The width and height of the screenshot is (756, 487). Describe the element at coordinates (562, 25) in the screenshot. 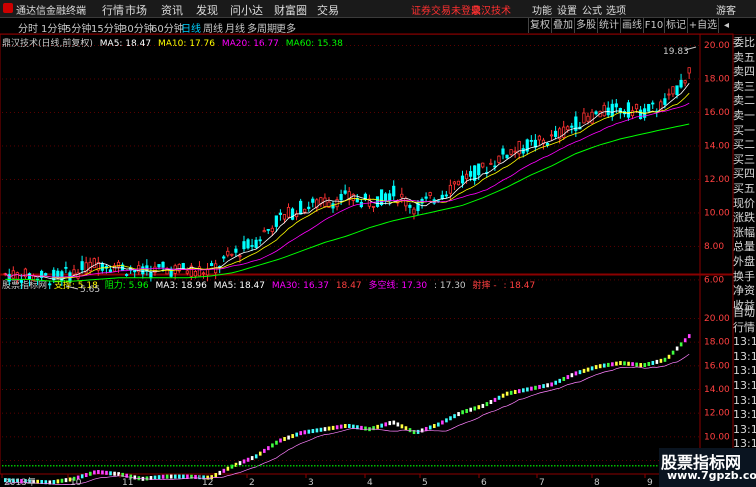

I see `overlay-button: 叠加` at that location.